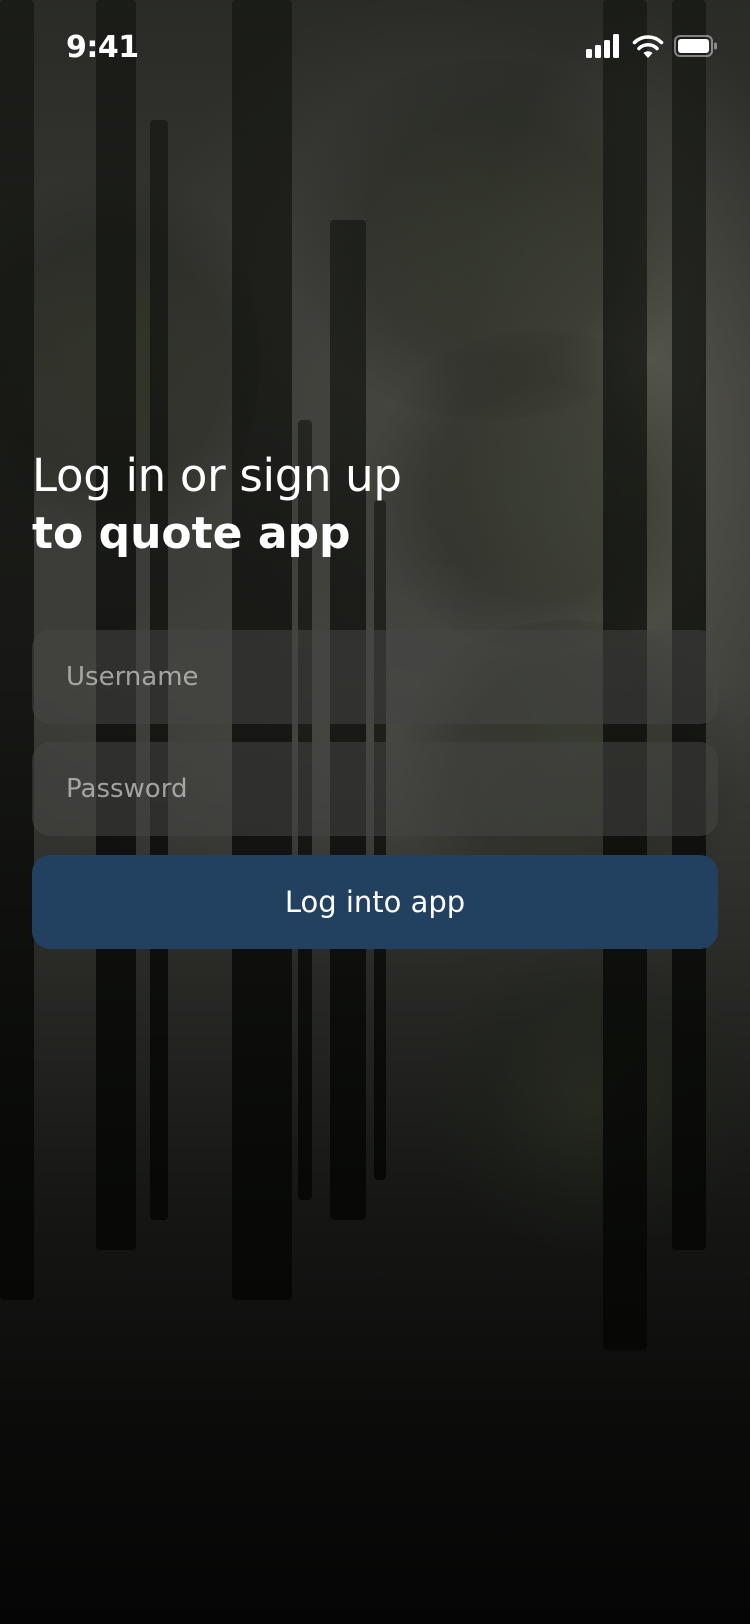 Image resolution: width=750 pixels, height=1624 pixels. I want to click on status-time: 9:41, so click(102, 47).